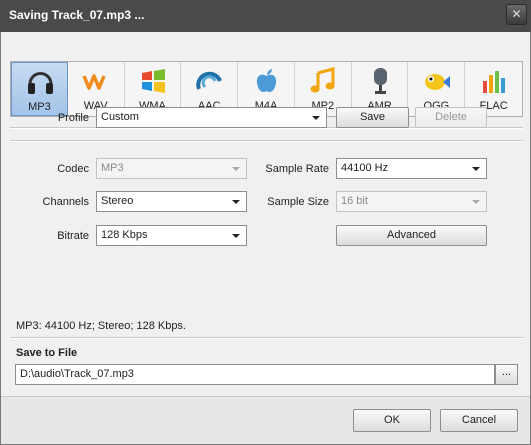 This screenshot has height=445, width=531. I want to click on aac-swirl-icon, so click(209, 80).